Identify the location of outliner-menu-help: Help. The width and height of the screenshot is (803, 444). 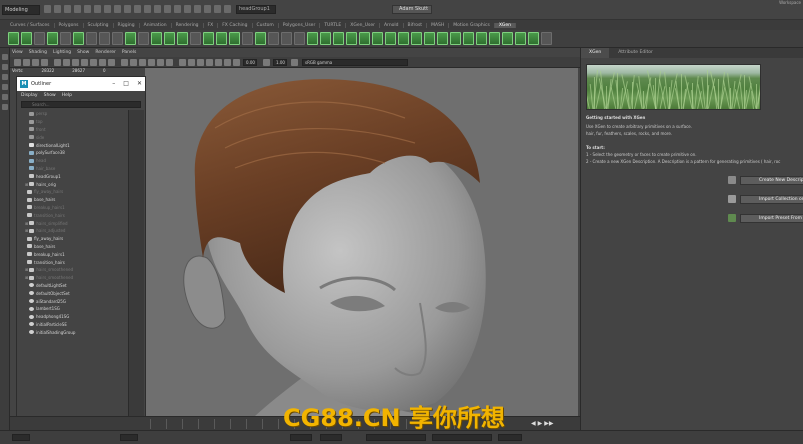
(67, 95).